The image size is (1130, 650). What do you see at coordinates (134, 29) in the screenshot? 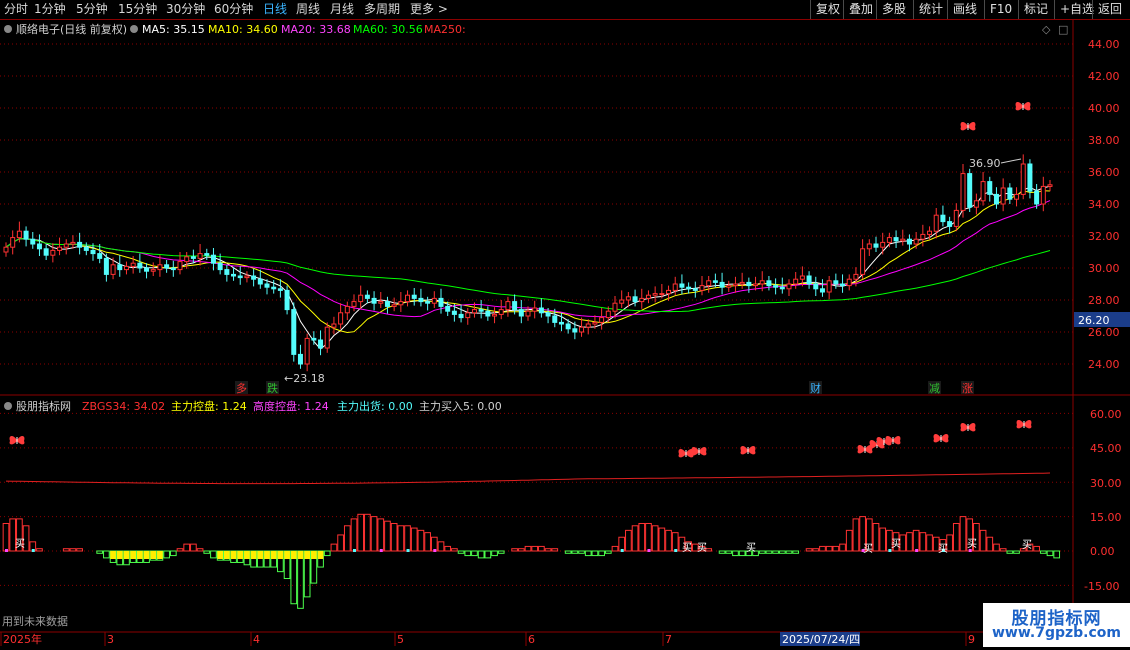
I see `ma-settings-dot-icon` at bounding box center [134, 29].